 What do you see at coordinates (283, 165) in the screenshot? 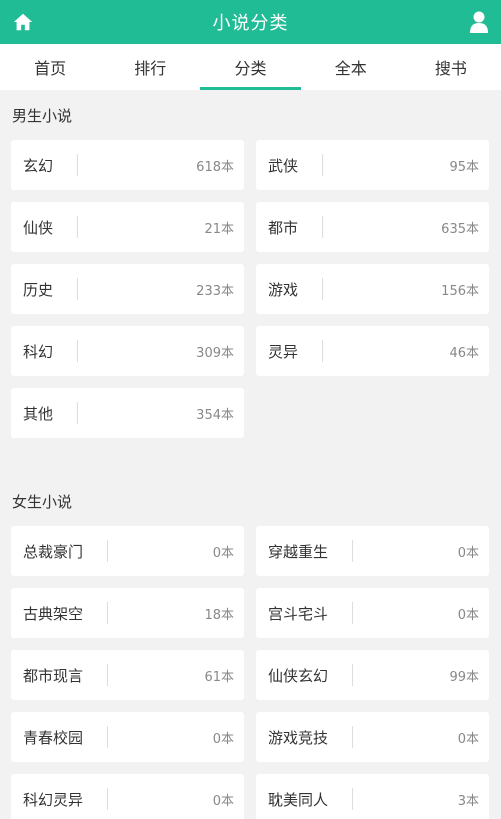
I see `category-name: 武侠` at bounding box center [283, 165].